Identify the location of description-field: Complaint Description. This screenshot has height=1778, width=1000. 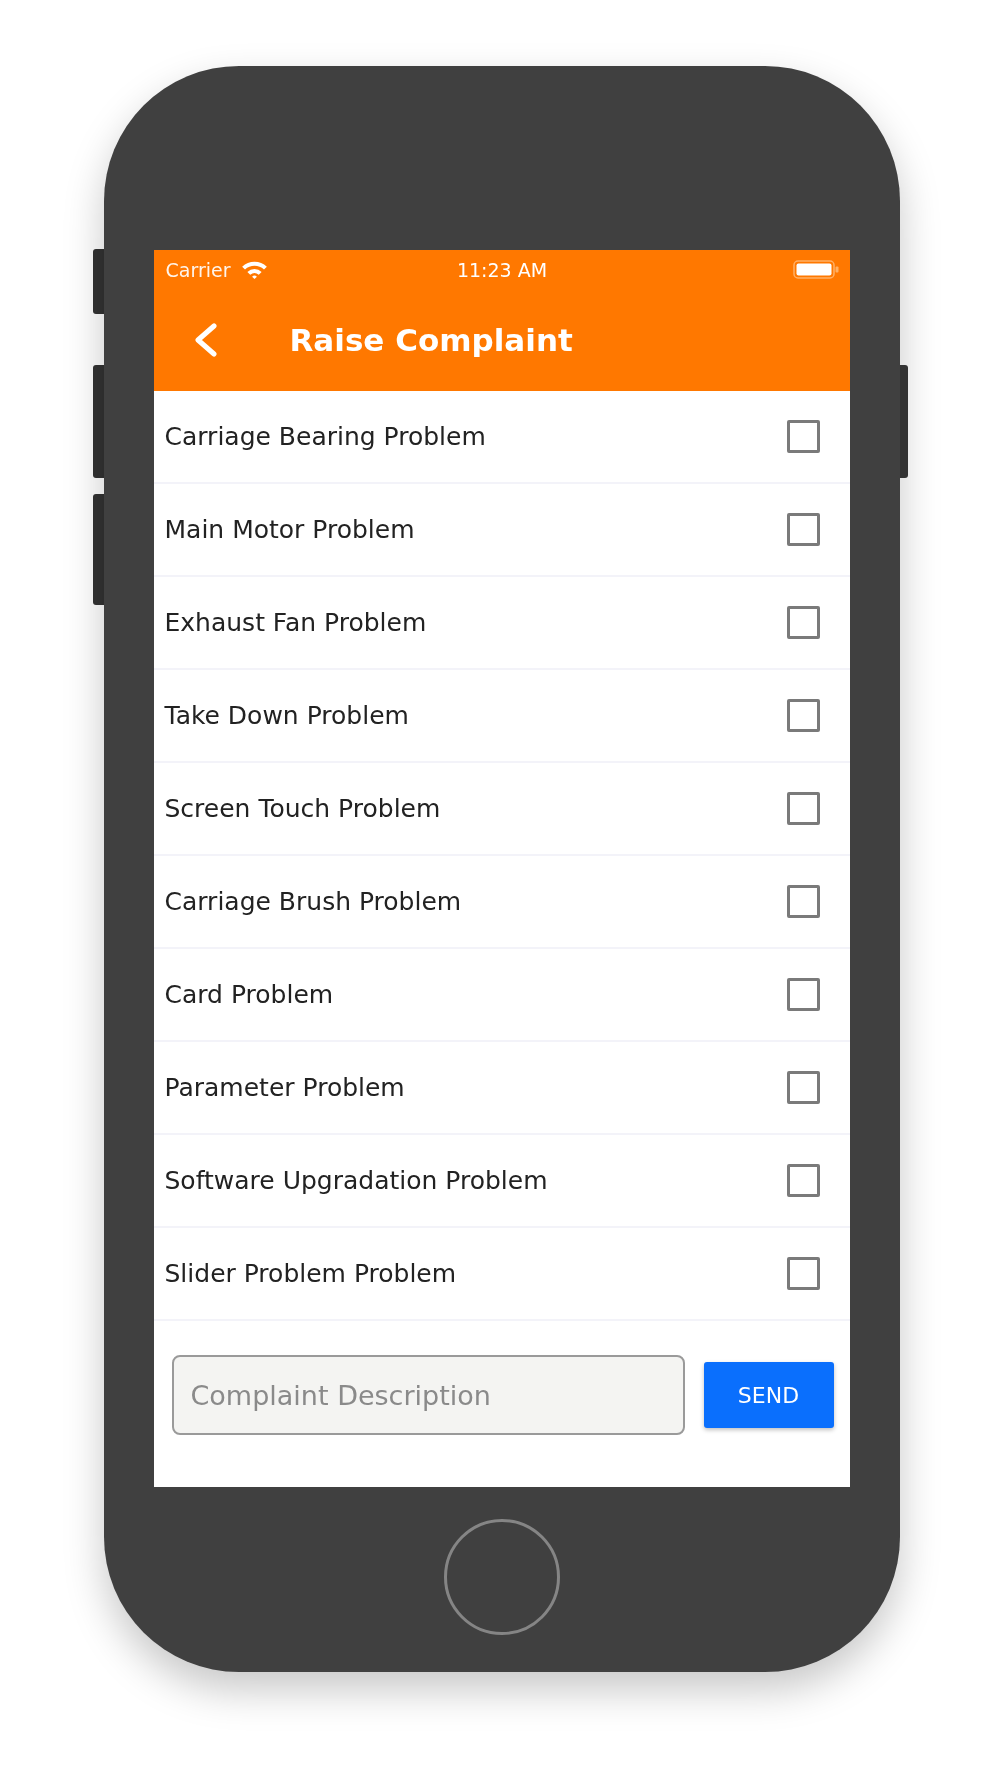
(428, 1395).